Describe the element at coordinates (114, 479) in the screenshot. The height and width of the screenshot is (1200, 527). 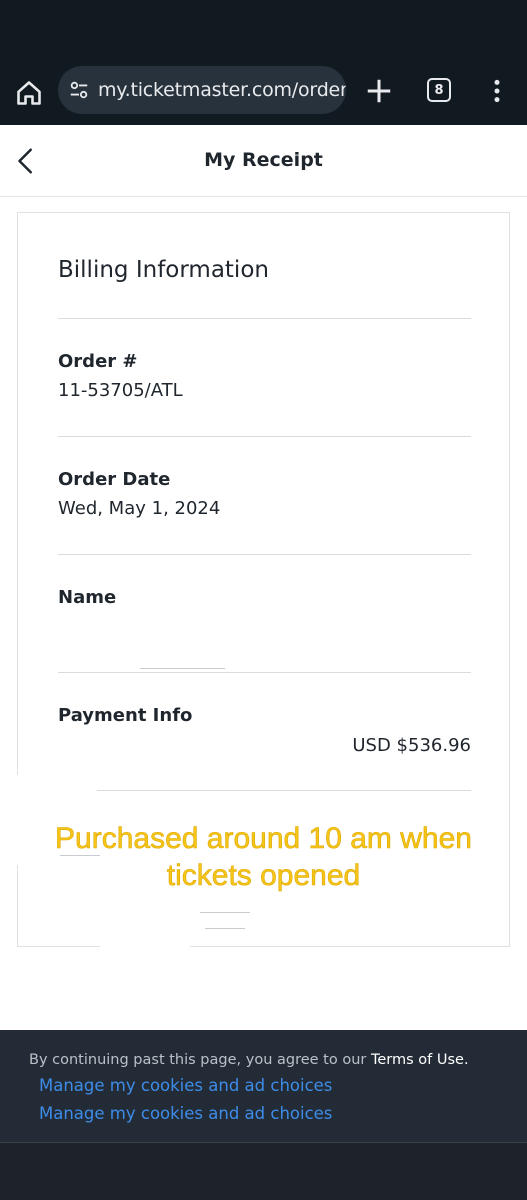
I see `order-date-label: Order Date` at that location.